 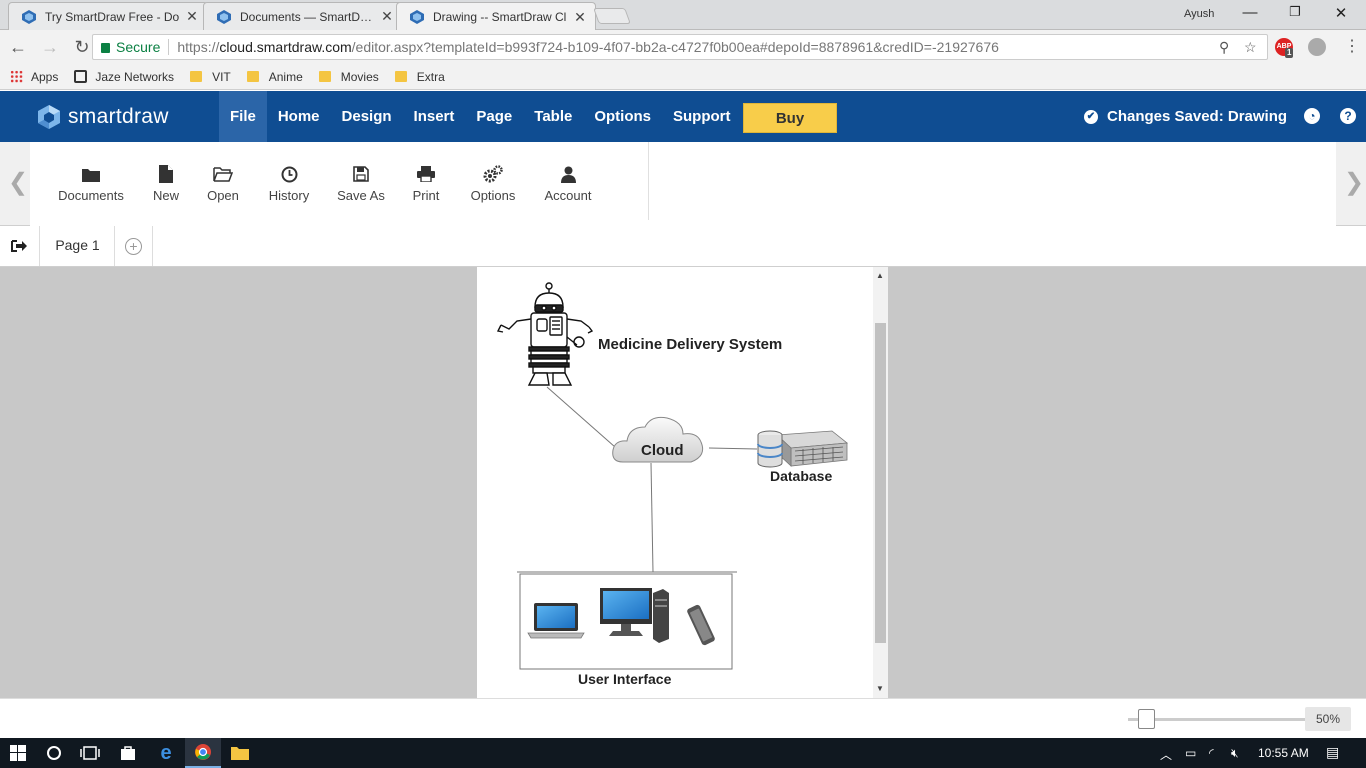 I want to click on zoom-magnifier-icon: ⚲, so click(x=1224, y=47).